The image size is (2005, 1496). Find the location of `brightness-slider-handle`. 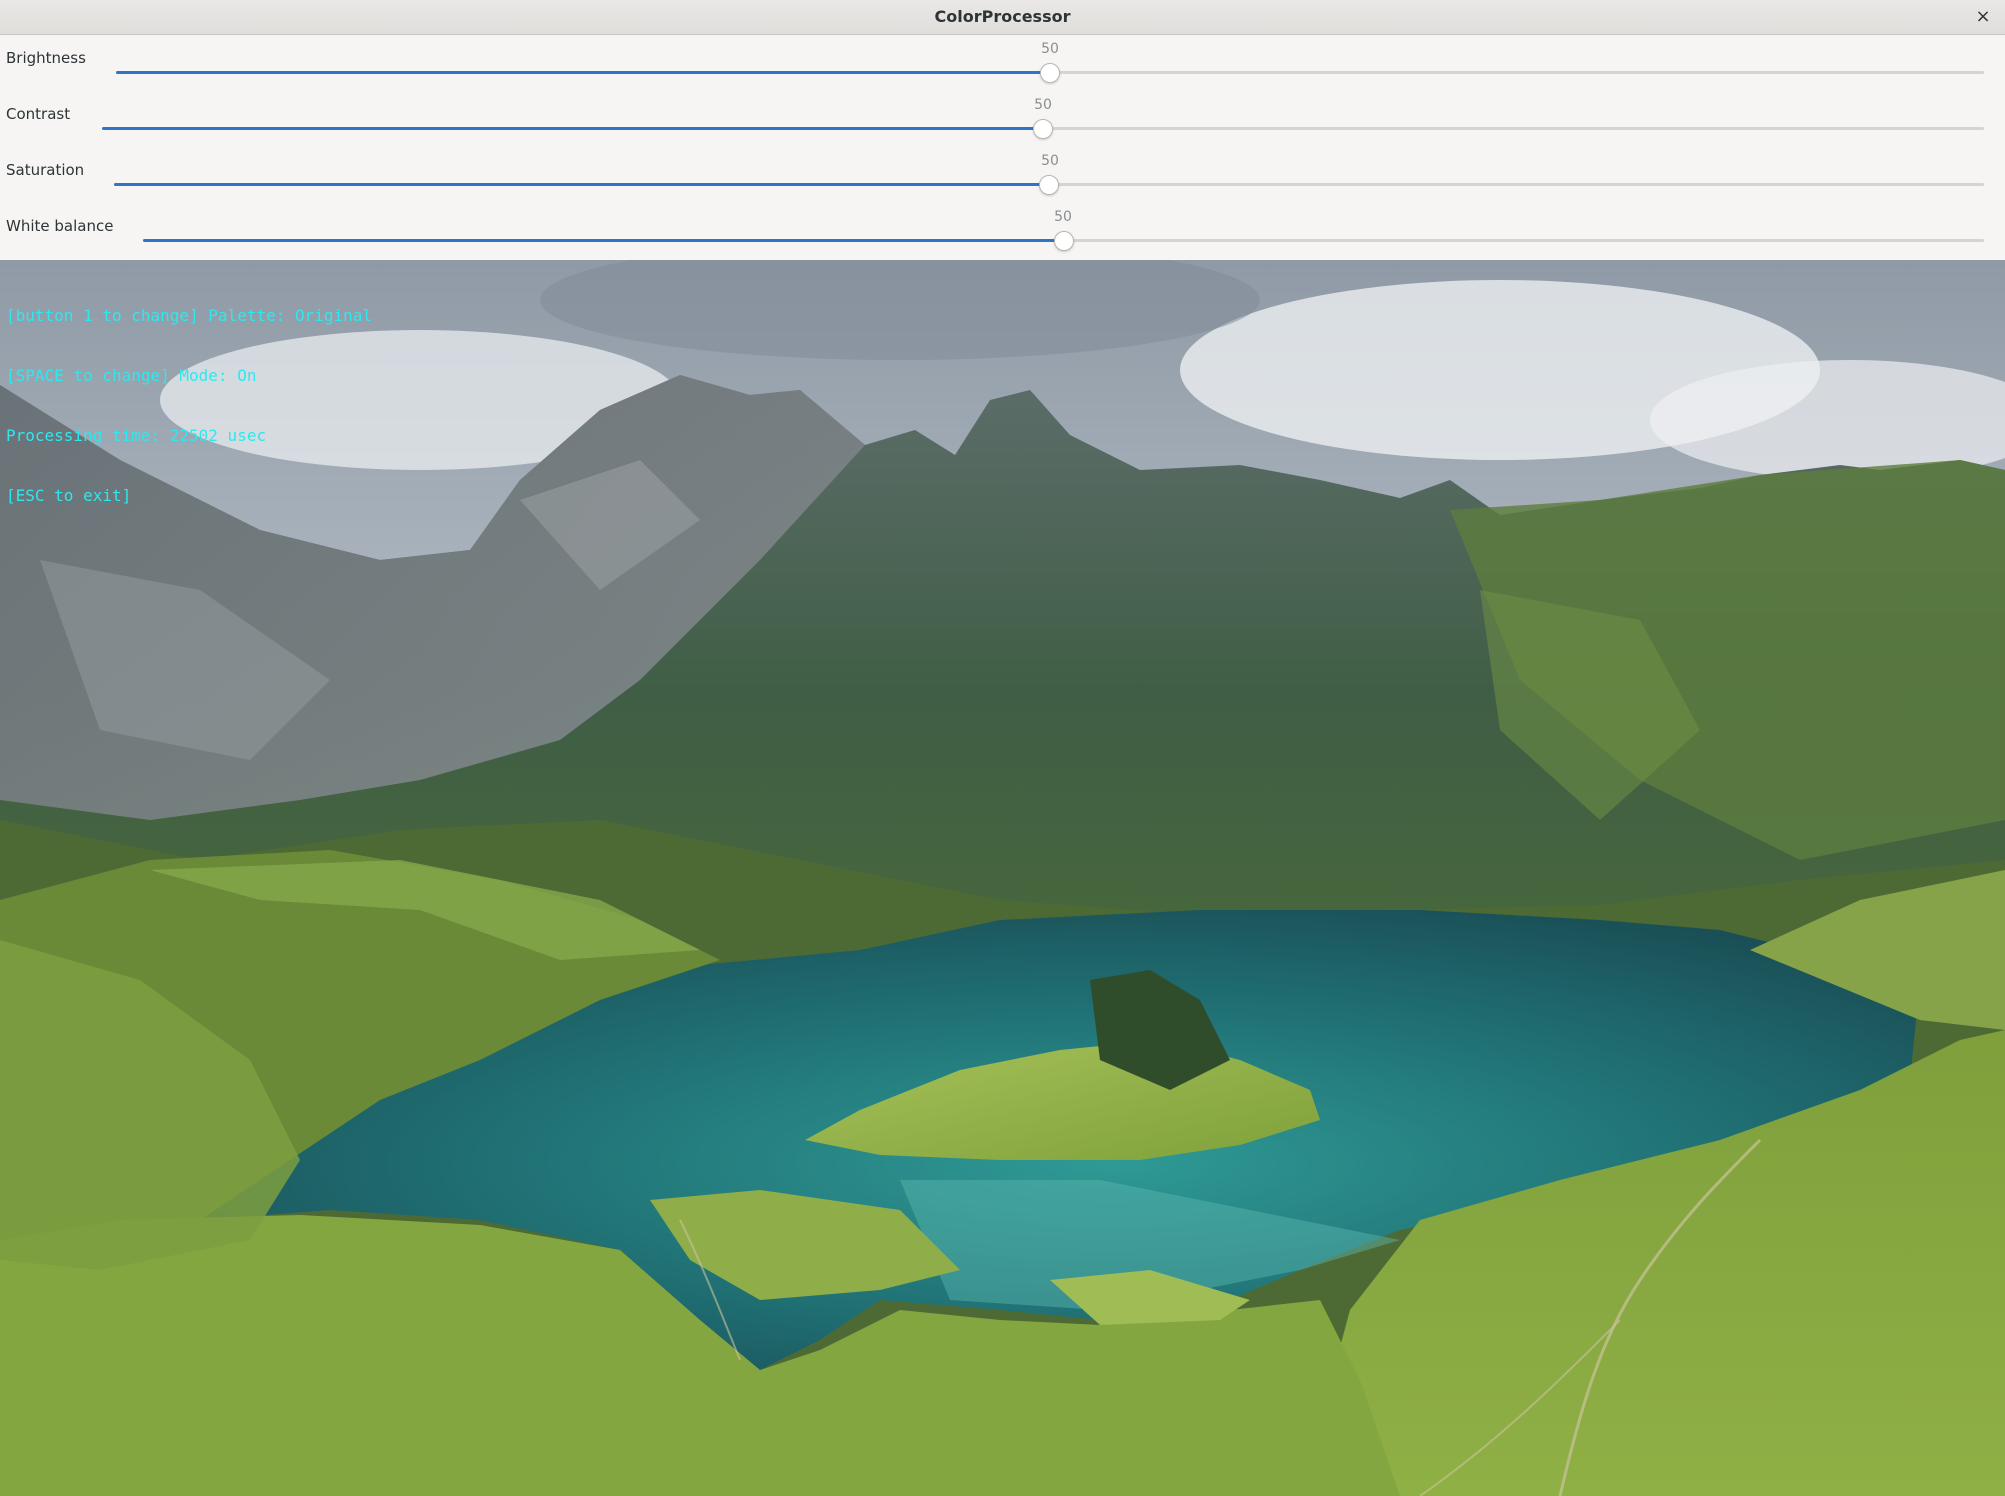

brightness-slider-handle is located at coordinates (1050, 73).